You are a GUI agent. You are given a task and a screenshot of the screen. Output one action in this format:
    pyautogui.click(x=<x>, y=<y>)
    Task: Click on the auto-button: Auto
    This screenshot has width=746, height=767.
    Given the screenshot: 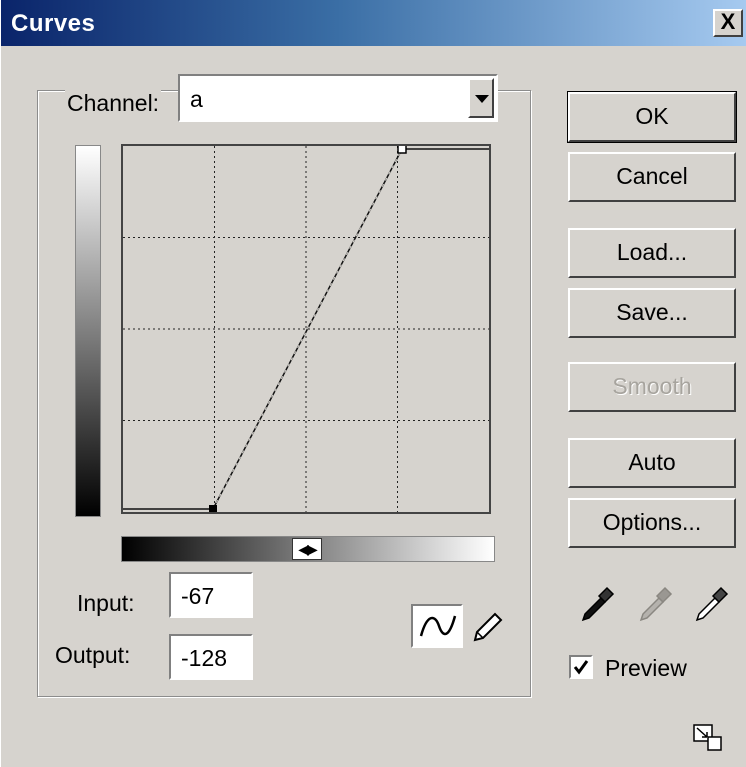 What is the action you would take?
    pyautogui.click(x=652, y=463)
    